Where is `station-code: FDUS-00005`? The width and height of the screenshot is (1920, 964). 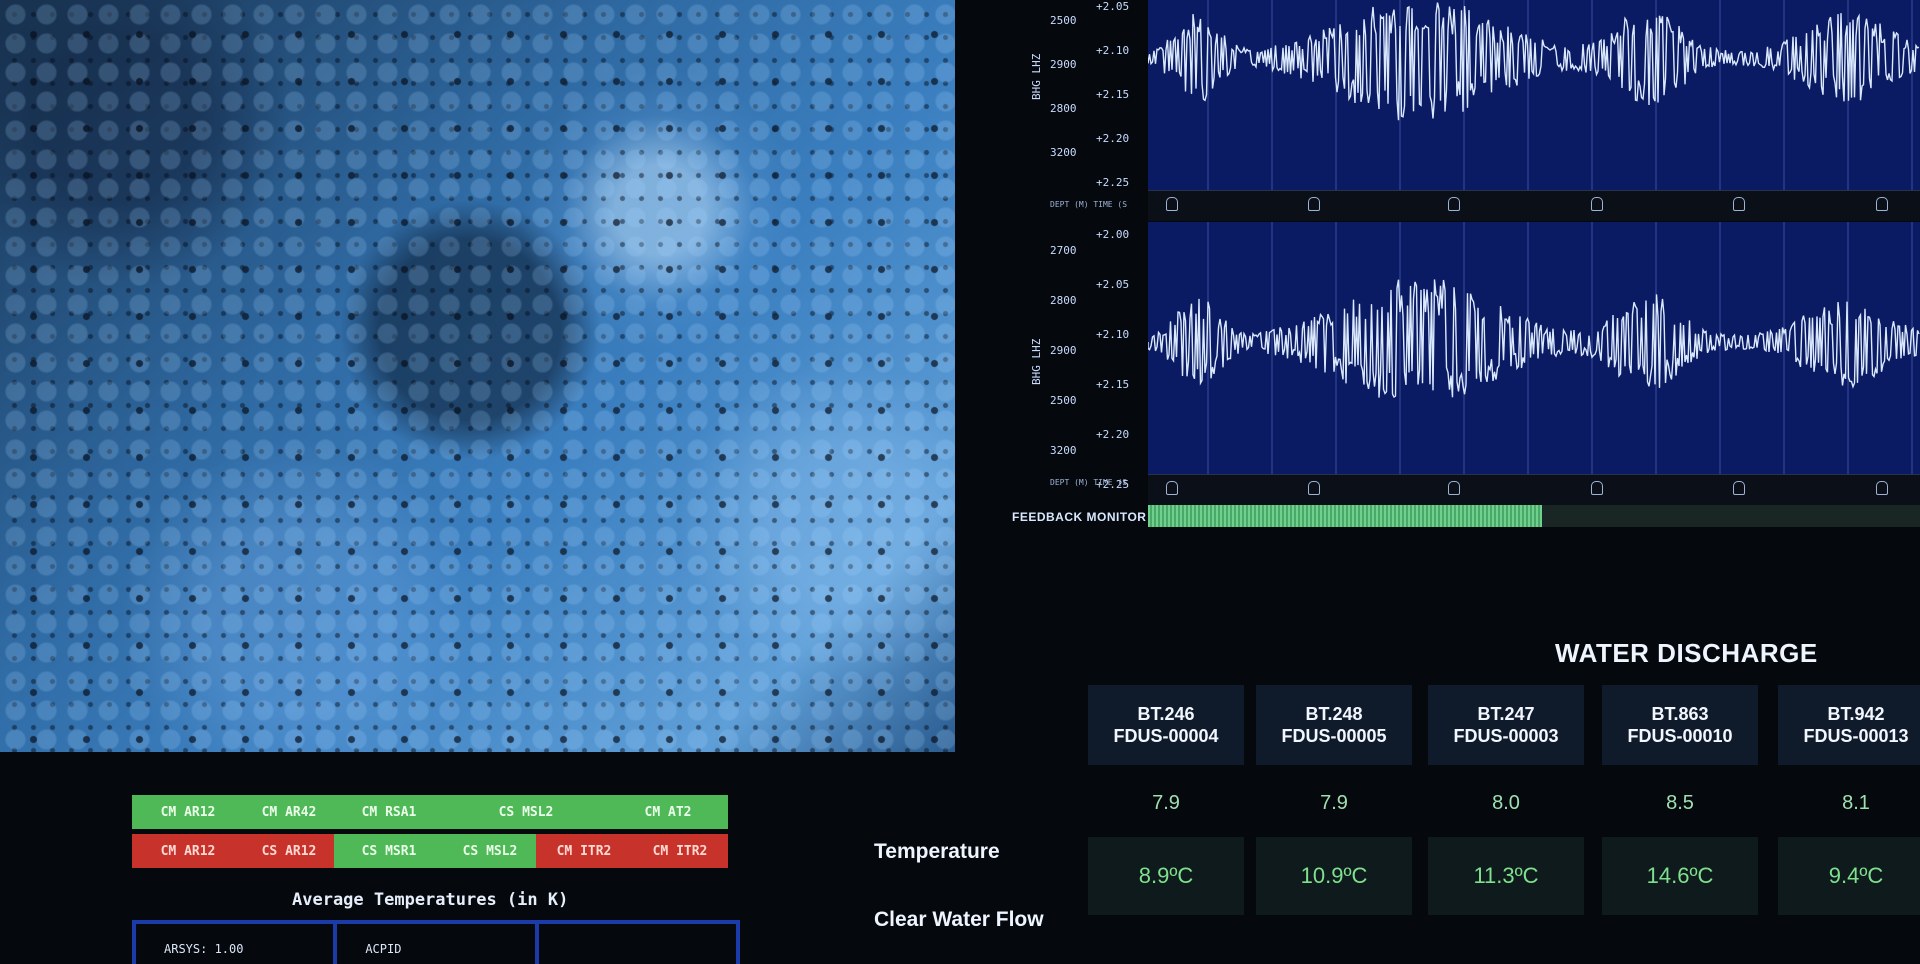 station-code: FDUS-00005 is located at coordinates (1334, 736).